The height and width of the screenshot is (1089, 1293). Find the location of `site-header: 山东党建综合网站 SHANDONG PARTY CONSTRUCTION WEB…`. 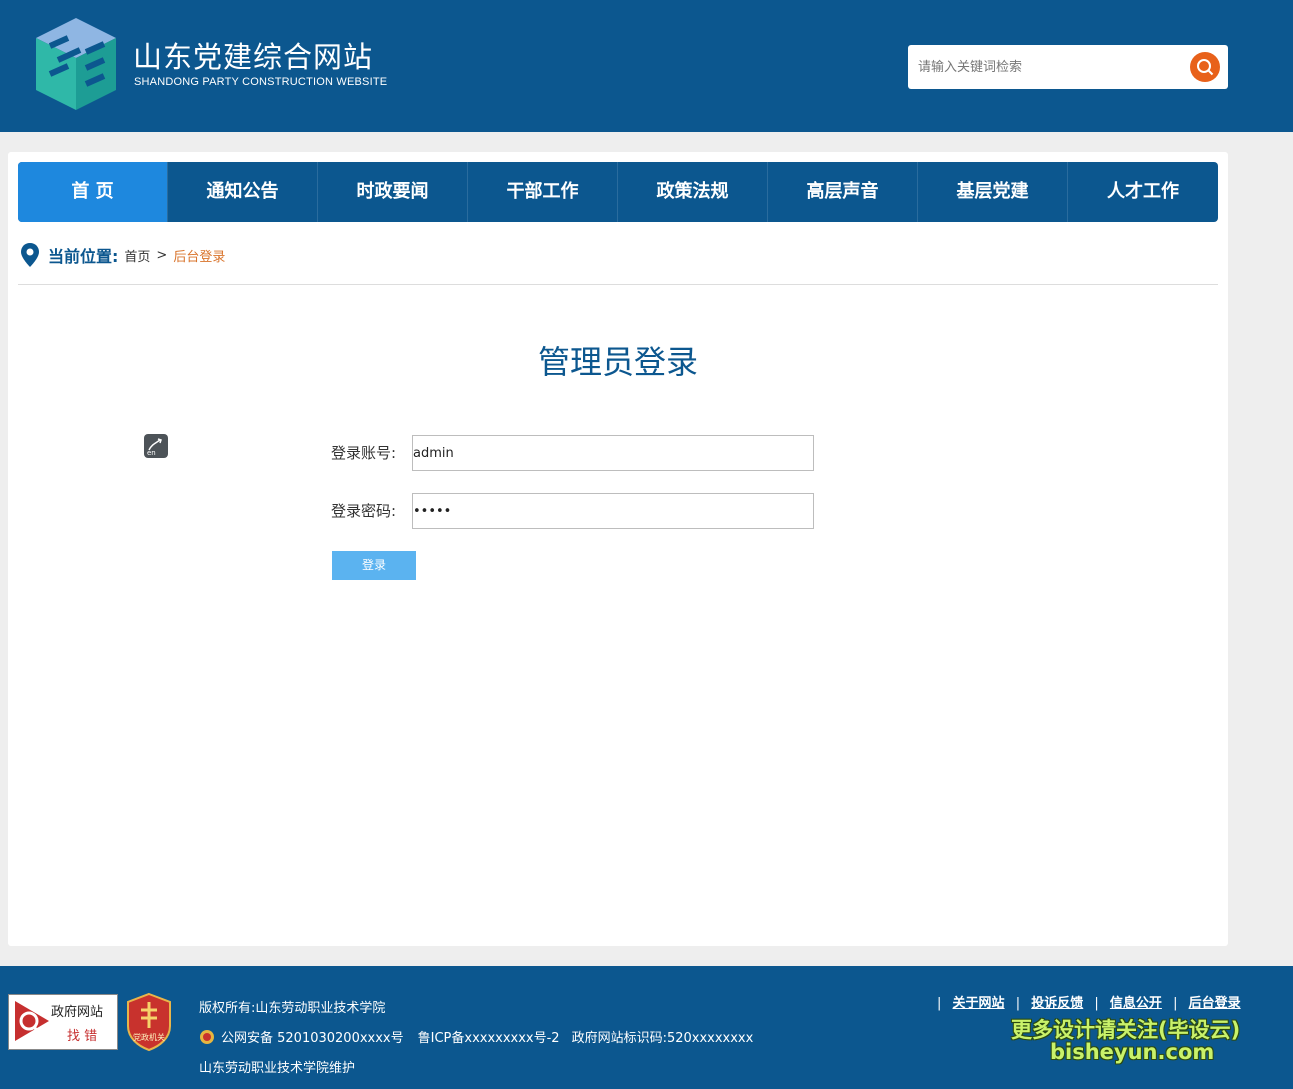

site-header: 山东党建综合网站 SHANDONG PARTY CONSTRUCTION WEB… is located at coordinates (646, 66).